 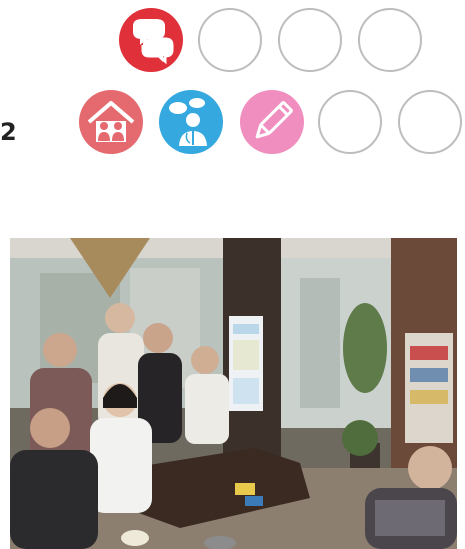 What do you see at coordinates (272, 122) in the screenshot?
I see `pencil-icon` at bounding box center [272, 122].